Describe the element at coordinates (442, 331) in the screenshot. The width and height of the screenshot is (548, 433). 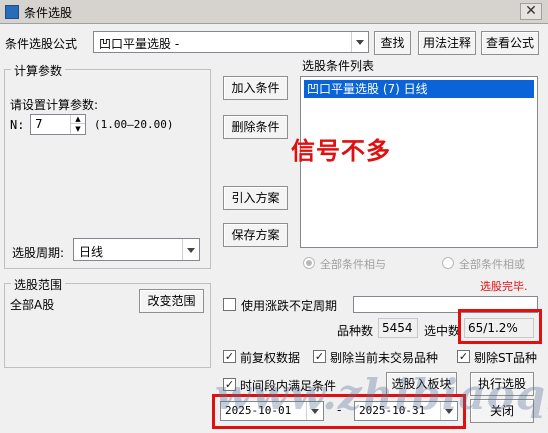
I see `selected-label: 选中数` at that location.